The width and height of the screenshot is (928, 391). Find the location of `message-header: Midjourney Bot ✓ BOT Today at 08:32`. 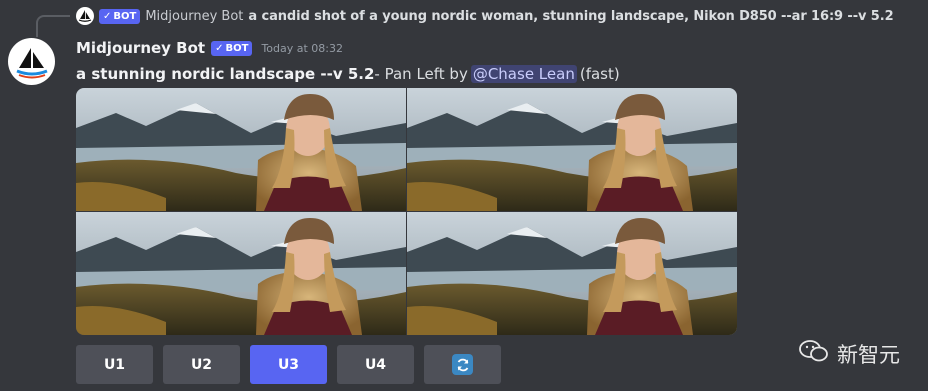

message-header: Midjourney Bot ✓ BOT Today at 08:32 is located at coordinates (209, 48).